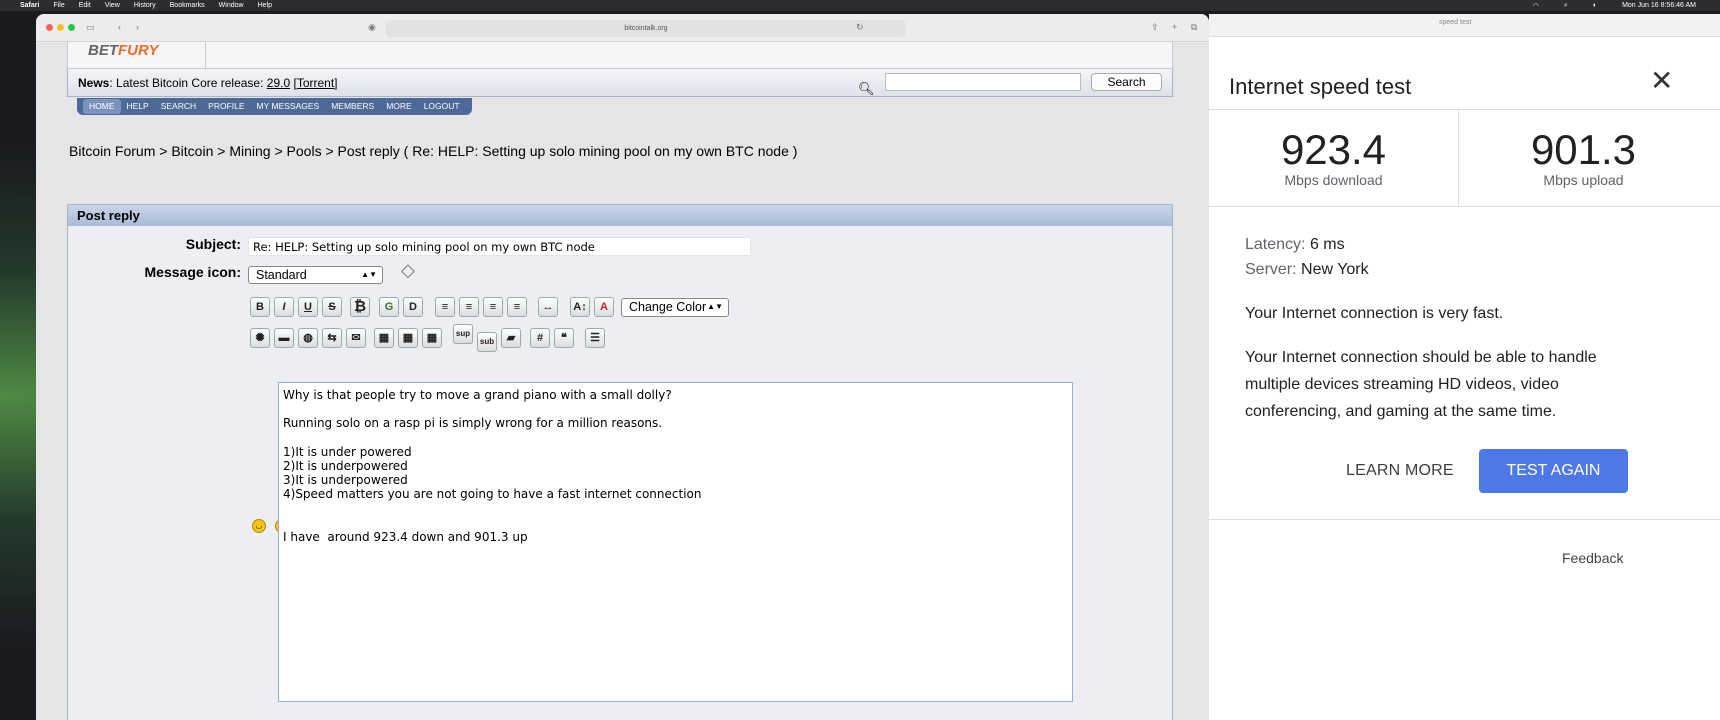 This screenshot has height=720, width=1720. Describe the element at coordinates (860, 27) in the screenshot. I see `reload-icon: ↻` at that location.